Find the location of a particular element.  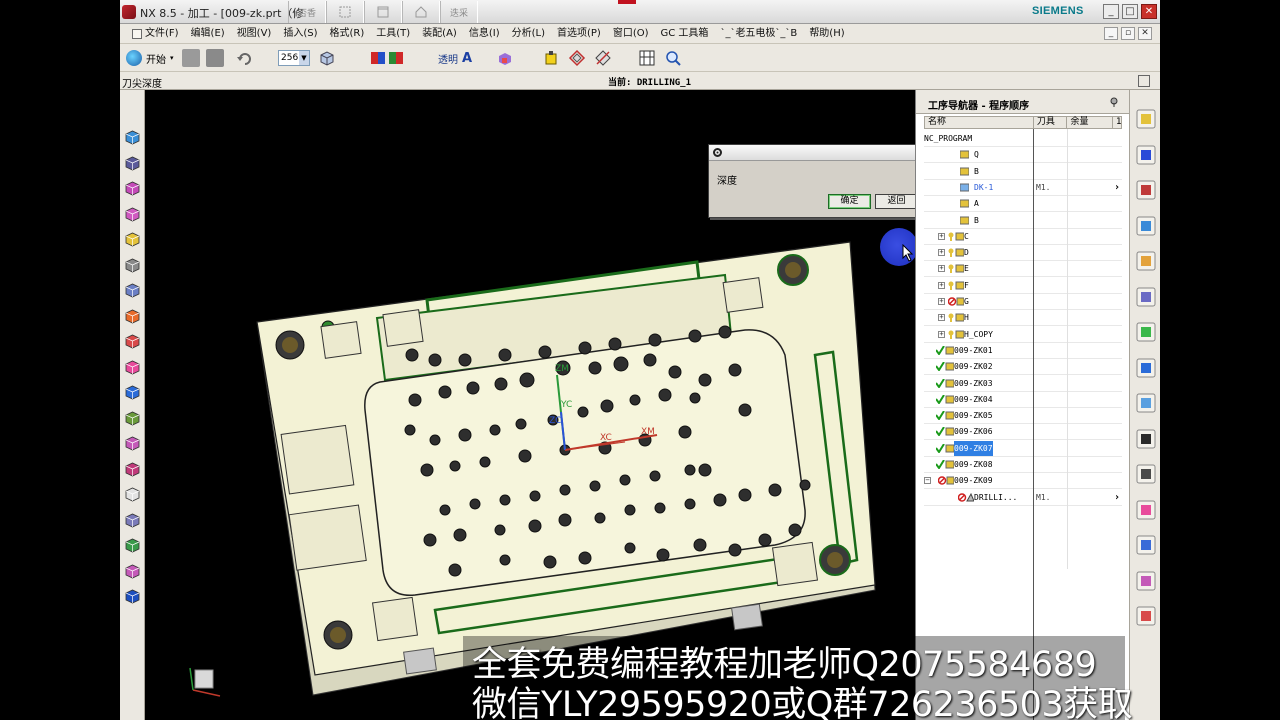

shaded-render-icon is located at coordinates (388, 58).